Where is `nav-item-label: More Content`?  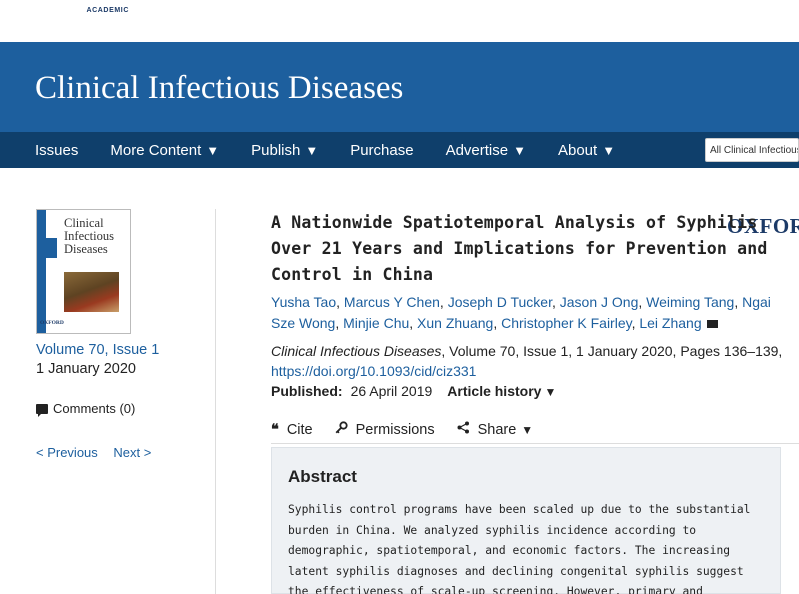 nav-item-label: More Content is located at coordinates (156, 150).